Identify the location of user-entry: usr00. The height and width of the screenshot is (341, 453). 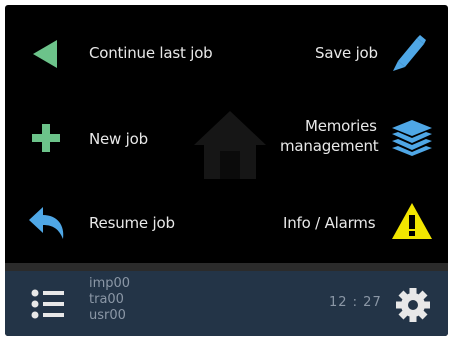
(107, 315).